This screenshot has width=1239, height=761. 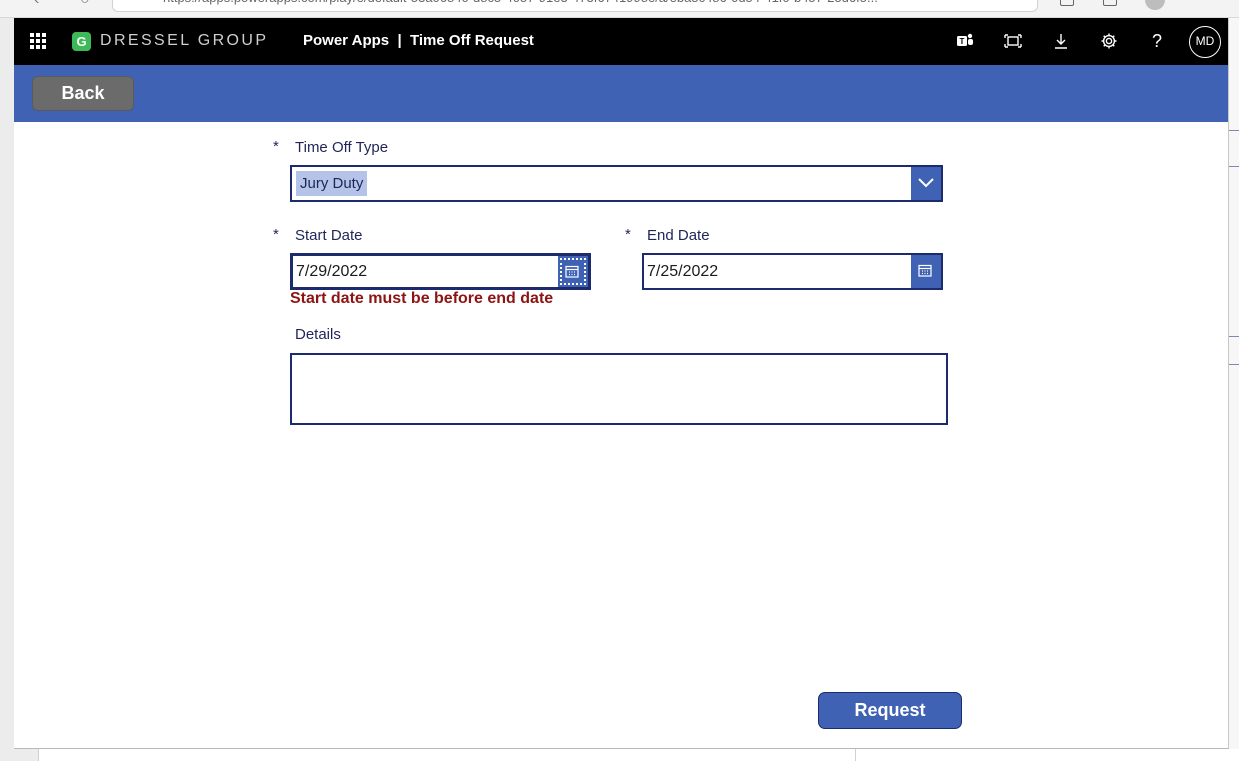 I want to click on date-error-message: Start date must be before end date, so click(x=422, y=298).